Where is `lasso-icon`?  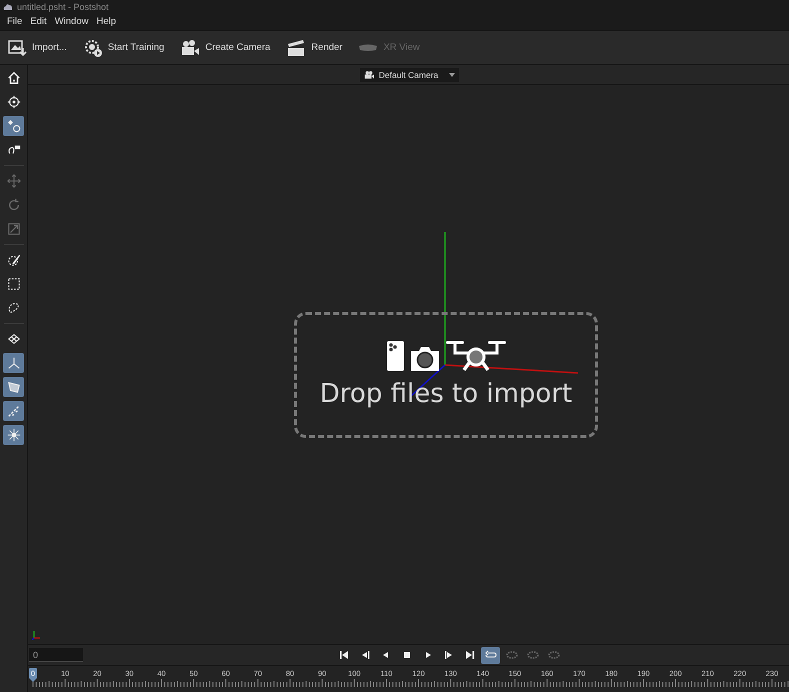
lasso-icon is located at coordinates (13, 308).